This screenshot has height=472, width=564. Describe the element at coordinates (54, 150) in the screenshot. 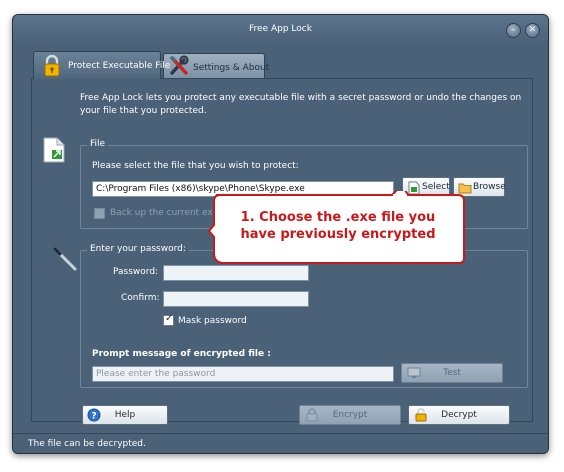

I see `exe-file-icon` at that location.